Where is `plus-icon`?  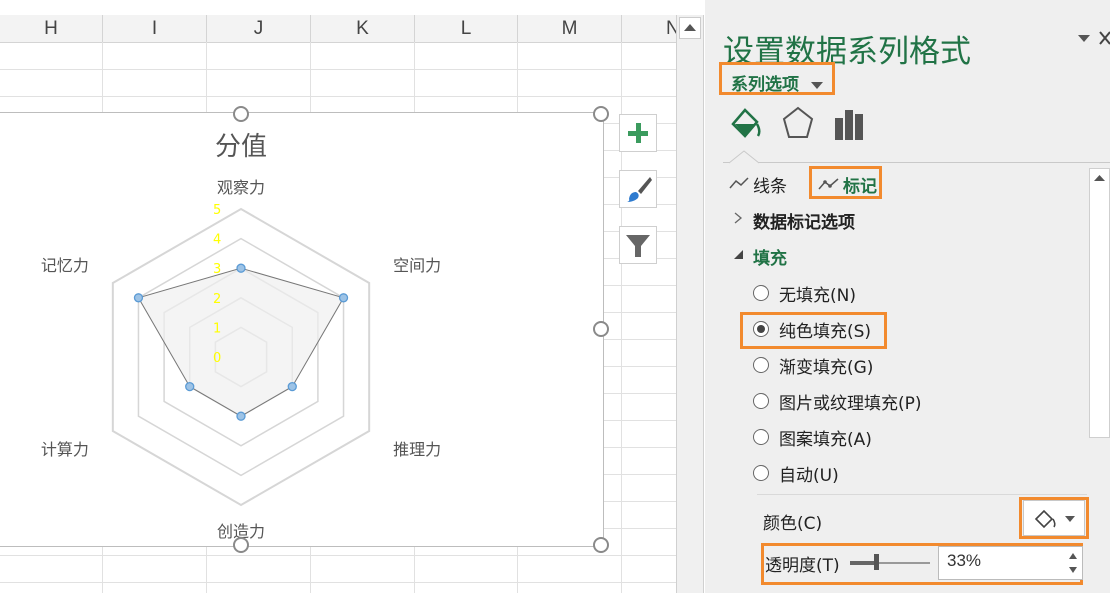
plus-icon is located at coordinates (638, 133).